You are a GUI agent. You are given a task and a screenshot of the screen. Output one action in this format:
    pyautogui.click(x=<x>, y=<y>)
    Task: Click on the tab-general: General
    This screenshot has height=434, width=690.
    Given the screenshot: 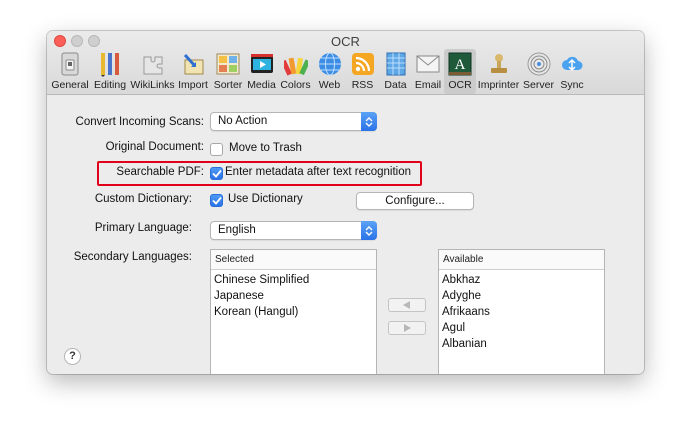 What is the action you would take?
    pyautogui.click(x=70, y=71)
    